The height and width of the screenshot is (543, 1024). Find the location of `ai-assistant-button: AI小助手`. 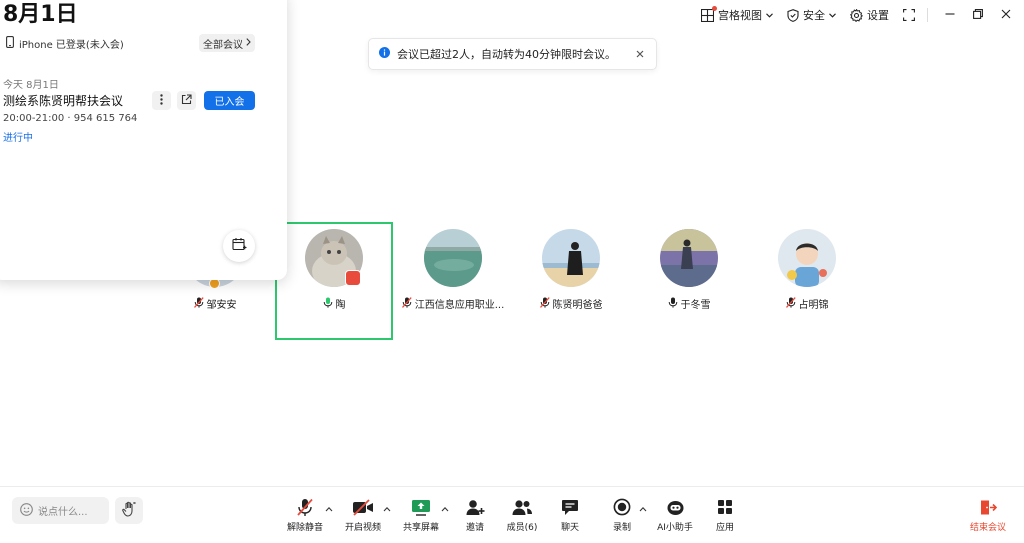

ai-assistant-button: AI小助手 is located at coordinates (675, 515).